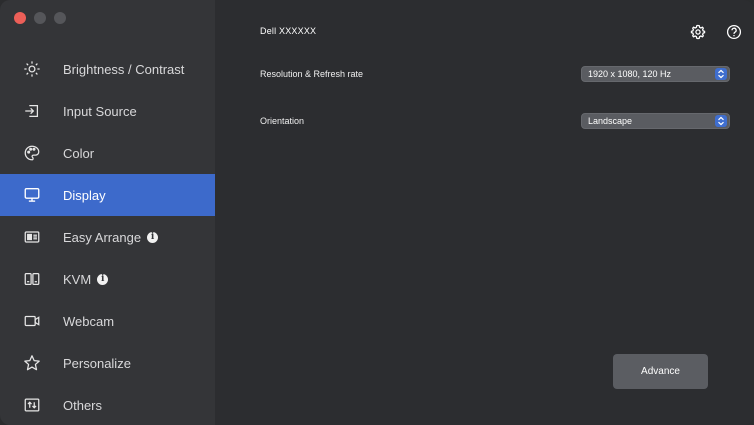  Describe the element at coordinates (660, 371) in the screenshot. I see `advance-button: Advance` at that location.